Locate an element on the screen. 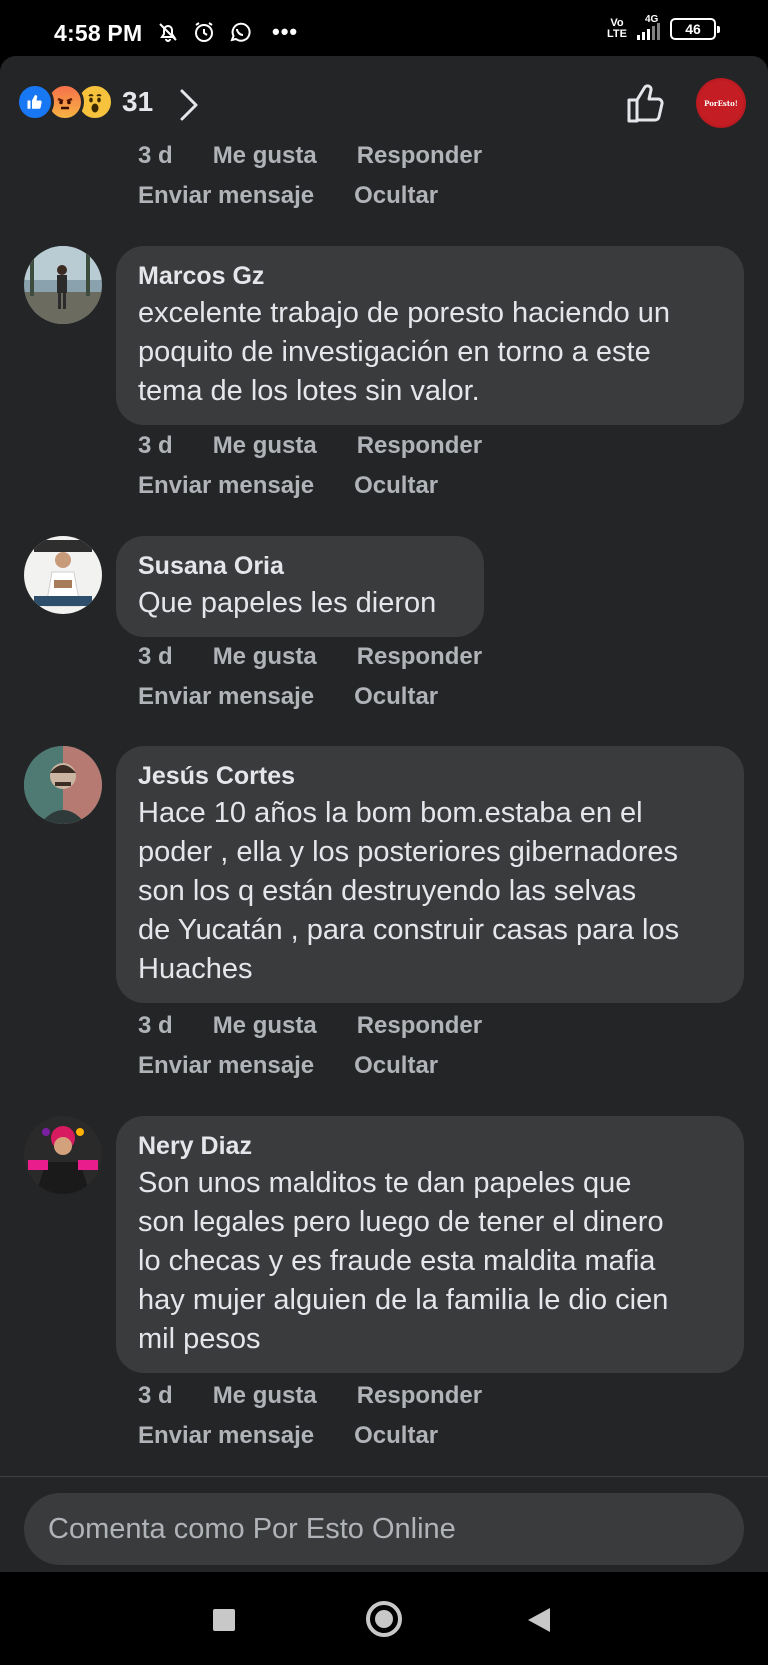 The image size is (768, 1665). battery-level: 46 is located at coordinates (693, 29).